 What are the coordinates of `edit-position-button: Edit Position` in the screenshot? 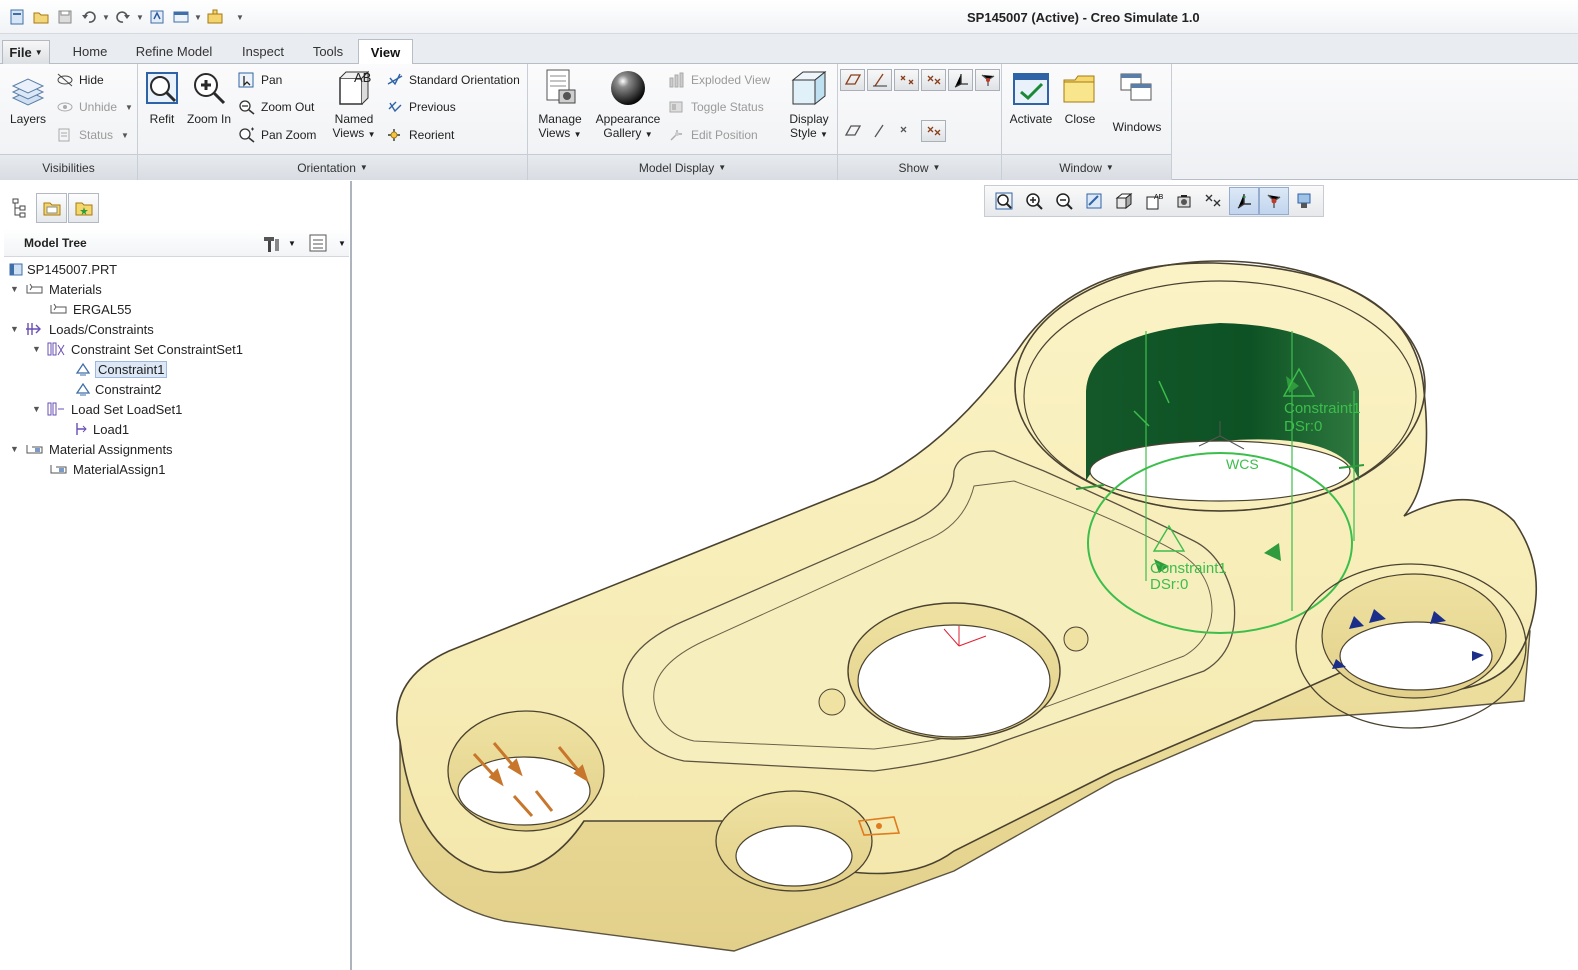 It's located at (713, 135).